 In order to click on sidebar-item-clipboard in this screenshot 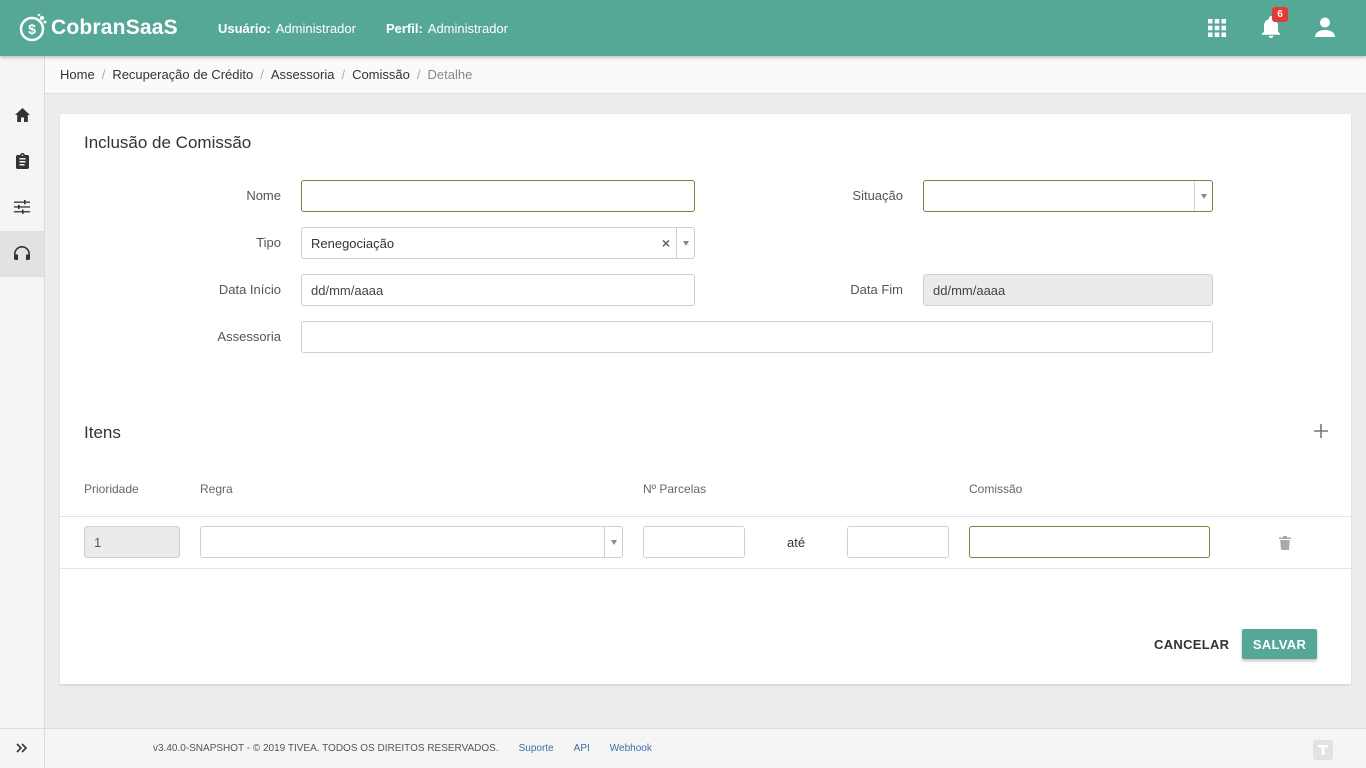, I will do `click(22, 162)`.